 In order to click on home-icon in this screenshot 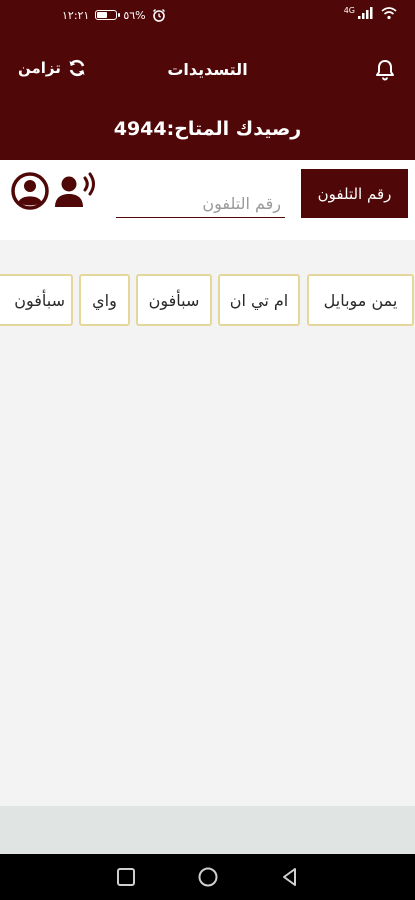, I will do `click(208, 877)`.